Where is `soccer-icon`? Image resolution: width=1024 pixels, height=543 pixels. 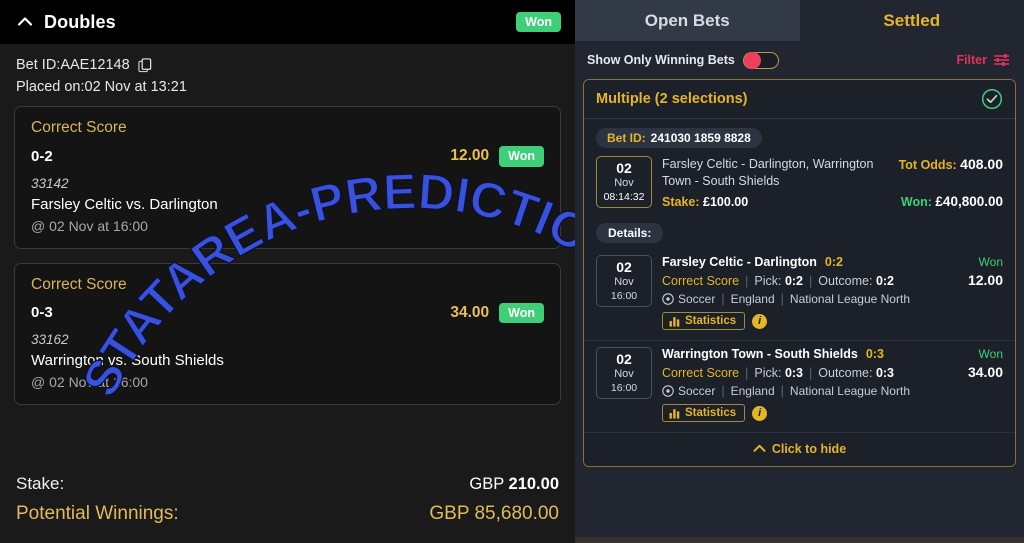 soccer-icon is located at coordinates (668, 299).